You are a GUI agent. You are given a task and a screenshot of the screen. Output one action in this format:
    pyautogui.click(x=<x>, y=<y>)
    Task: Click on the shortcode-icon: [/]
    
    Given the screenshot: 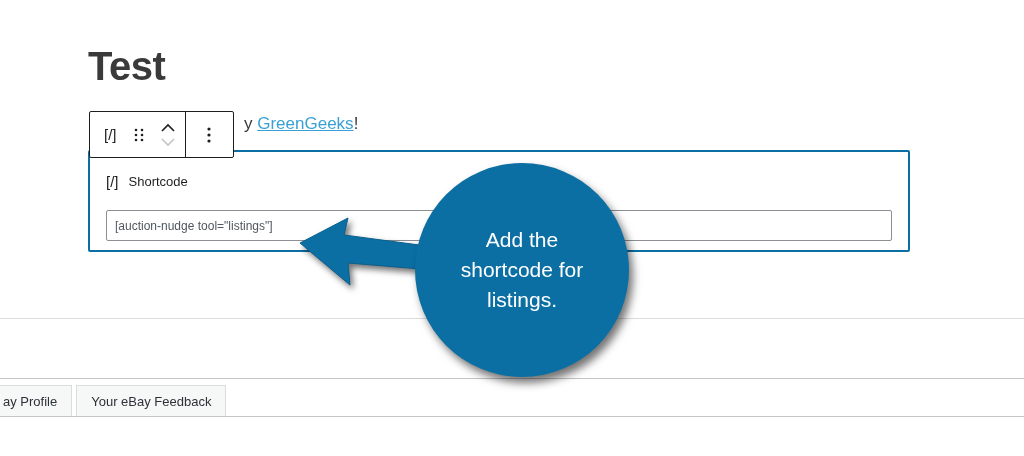 What is the action you would take?
    pyautogui.click(x=112, y=181)
    